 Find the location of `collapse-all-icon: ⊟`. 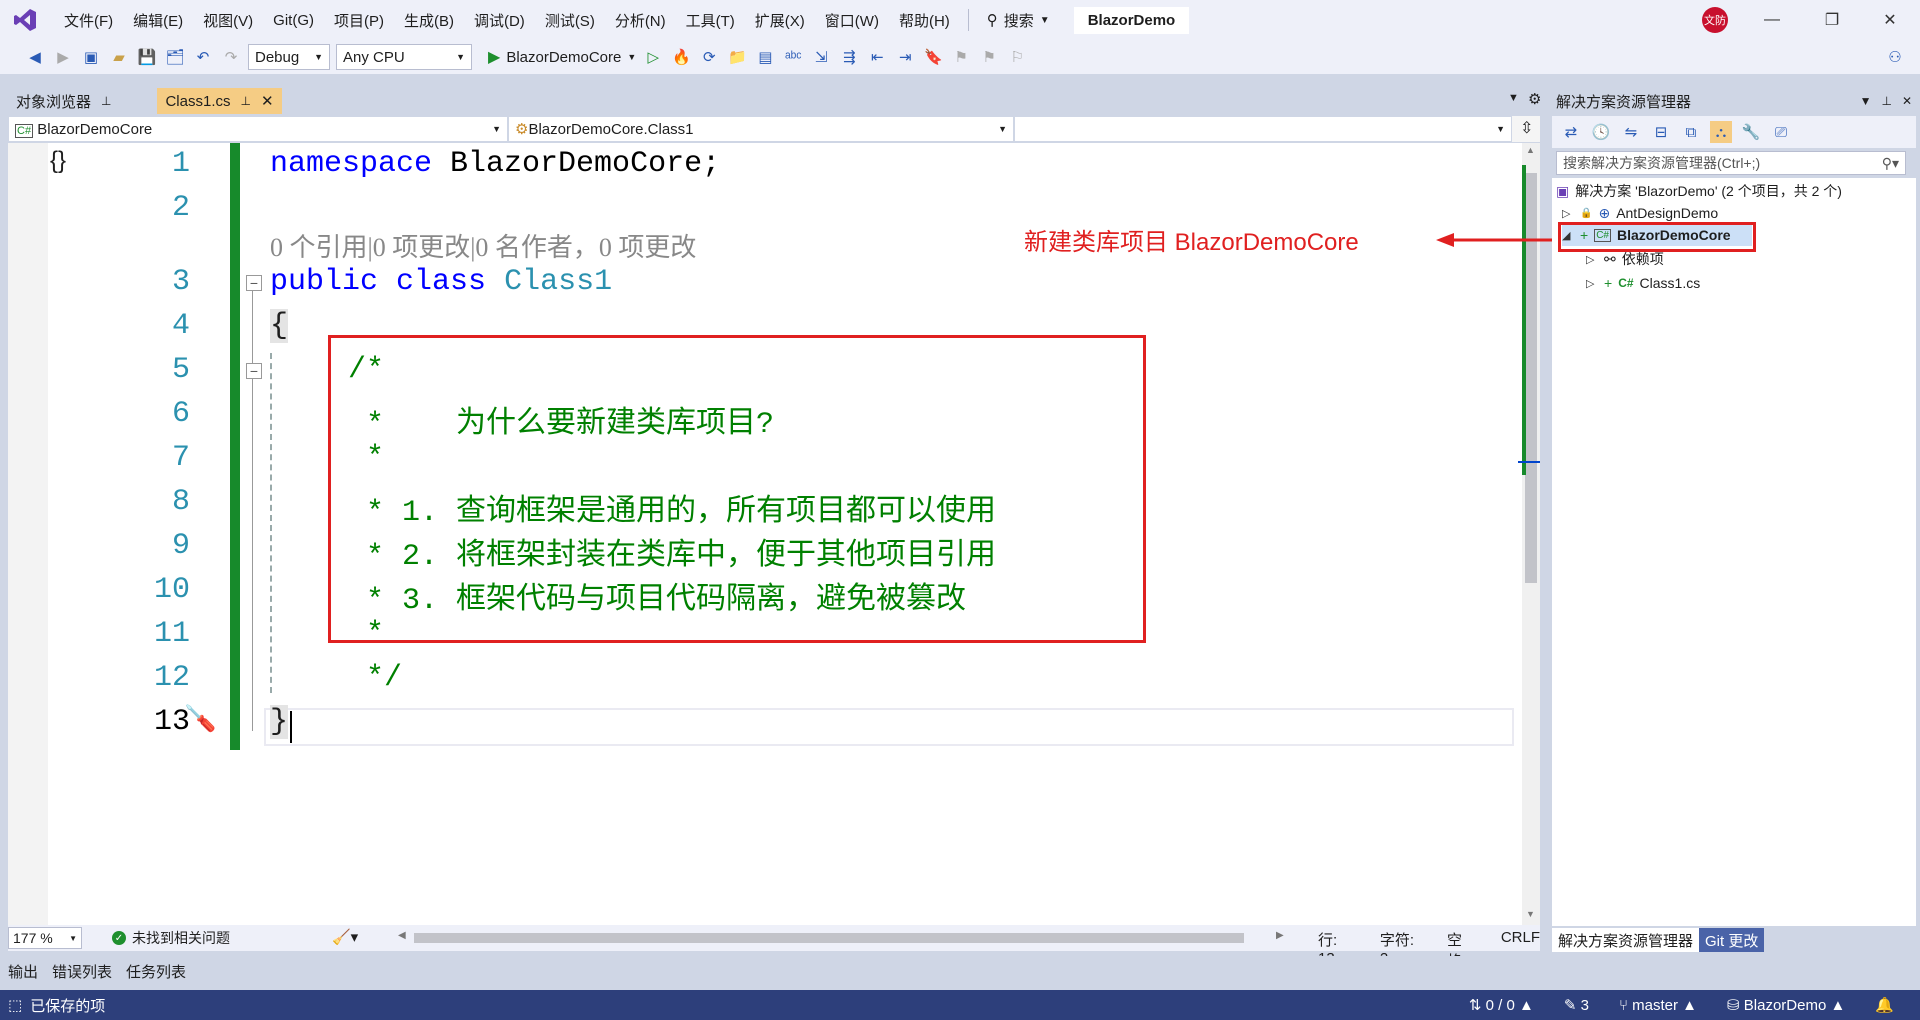

collapse-all-icon: ⊟ is located at coordinates (1661, 132).